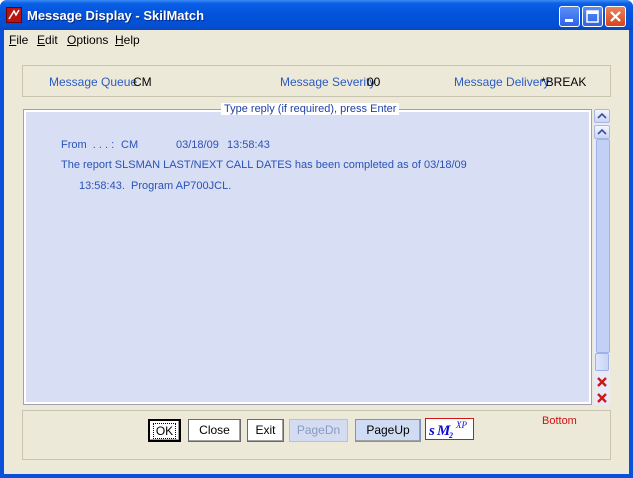 The width and height of the screenshot is (633, 478). I want to click on menu-edit-rest: dit, so click(51, 40).